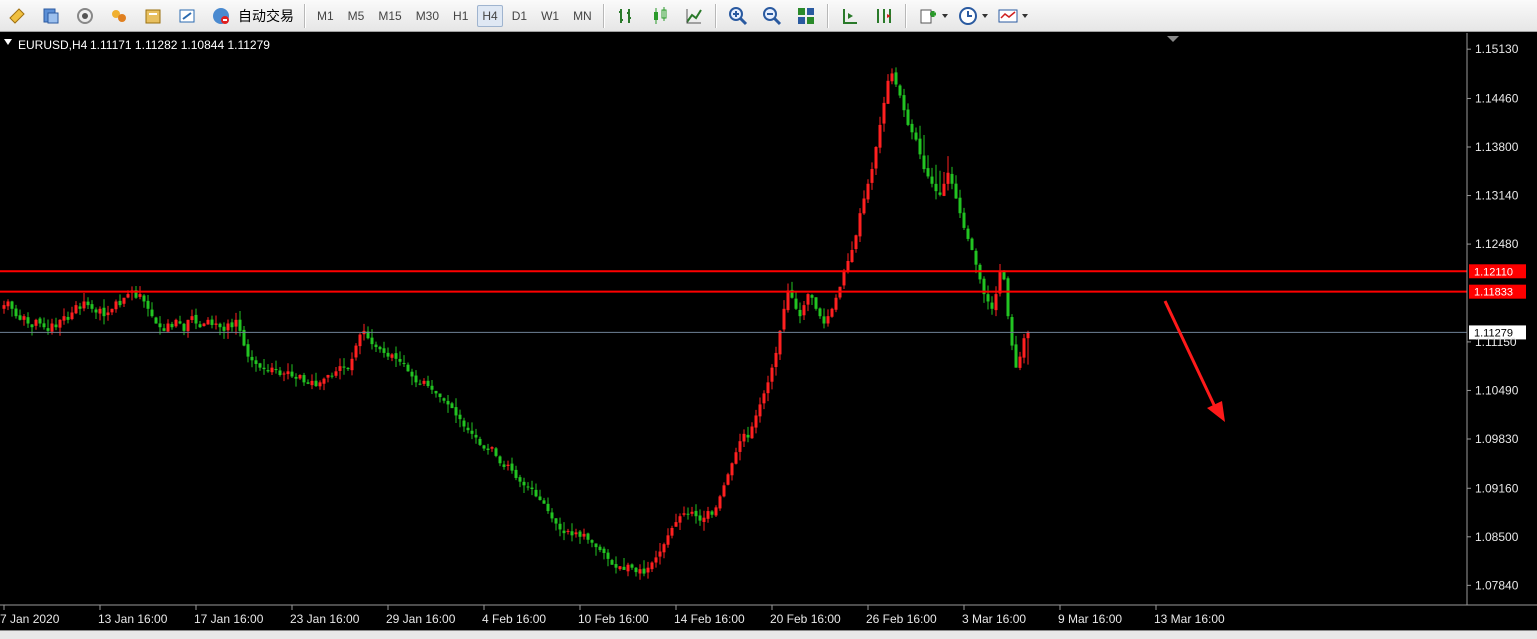 This screenshot has width=1537, height=639. I want to click on bar-chart-icon, so click(626, 16).